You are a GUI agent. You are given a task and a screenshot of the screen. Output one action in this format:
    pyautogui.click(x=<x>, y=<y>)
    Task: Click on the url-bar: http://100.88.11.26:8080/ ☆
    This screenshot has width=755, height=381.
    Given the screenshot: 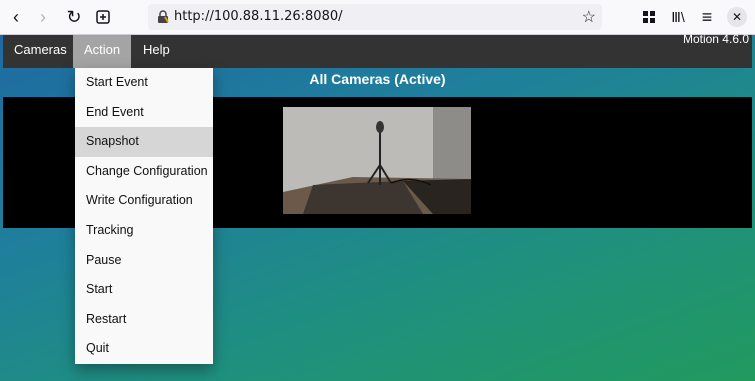 What is the action you would take?
    pyautogui.click(x=375, y=17)
    